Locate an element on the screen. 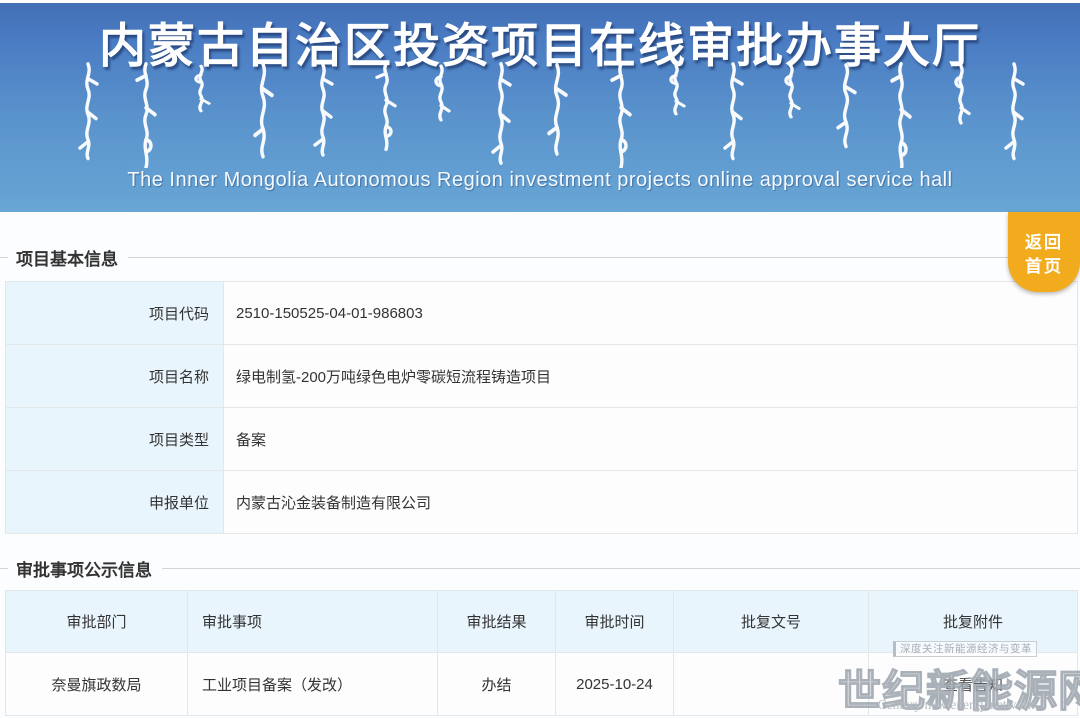  field-value-declaring-unit: 内蒙古沁金装备制造有限公司 is located at coordinates (650, 502).